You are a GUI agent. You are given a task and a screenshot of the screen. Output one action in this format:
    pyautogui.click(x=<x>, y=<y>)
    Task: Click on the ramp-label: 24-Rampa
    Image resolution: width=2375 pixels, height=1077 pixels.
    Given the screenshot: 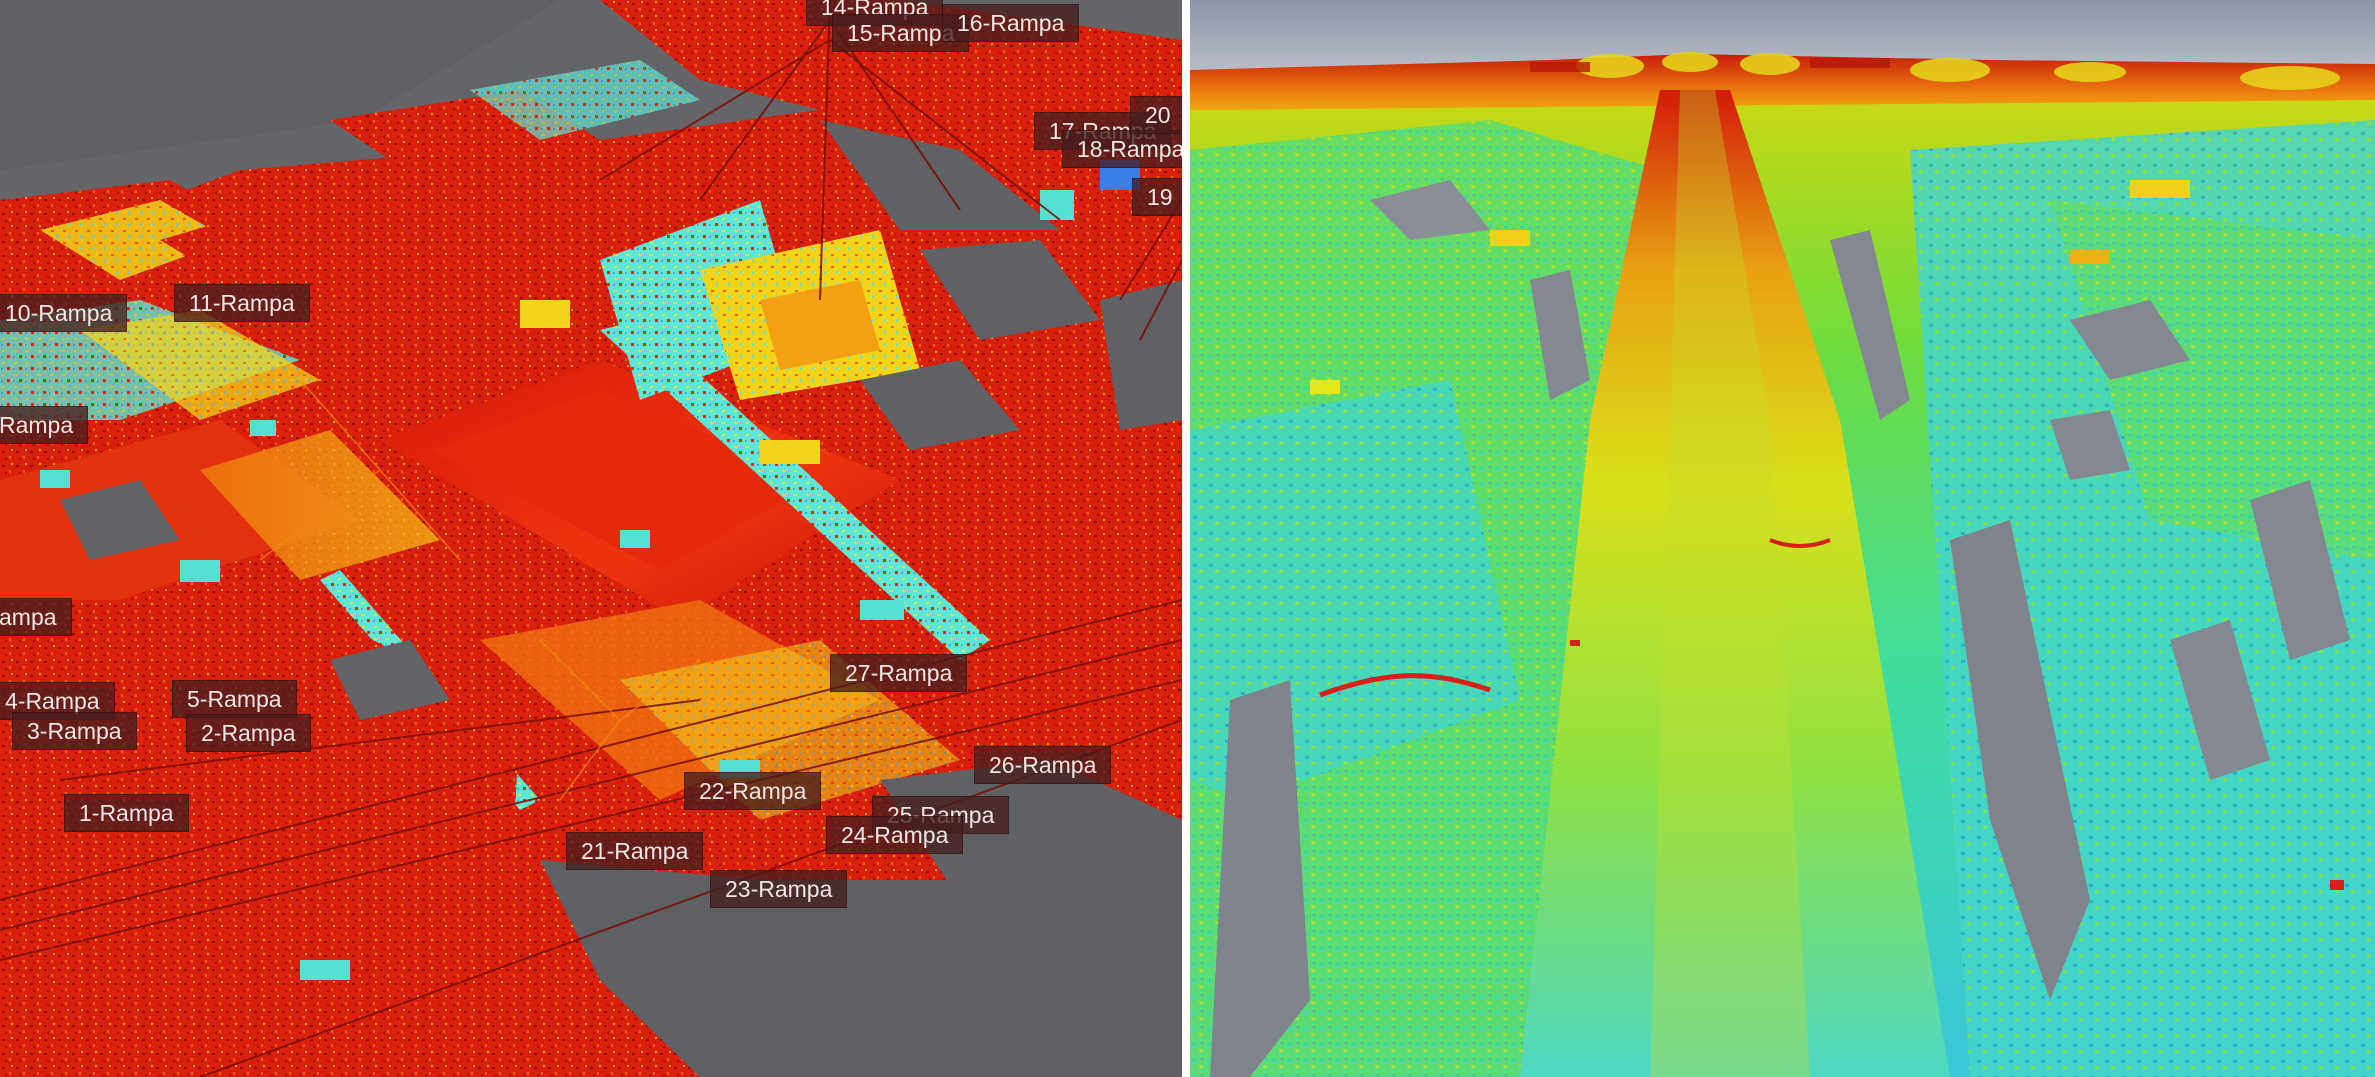 What is the action you would take?
    pyautogui.click(x=895, y=835)
    